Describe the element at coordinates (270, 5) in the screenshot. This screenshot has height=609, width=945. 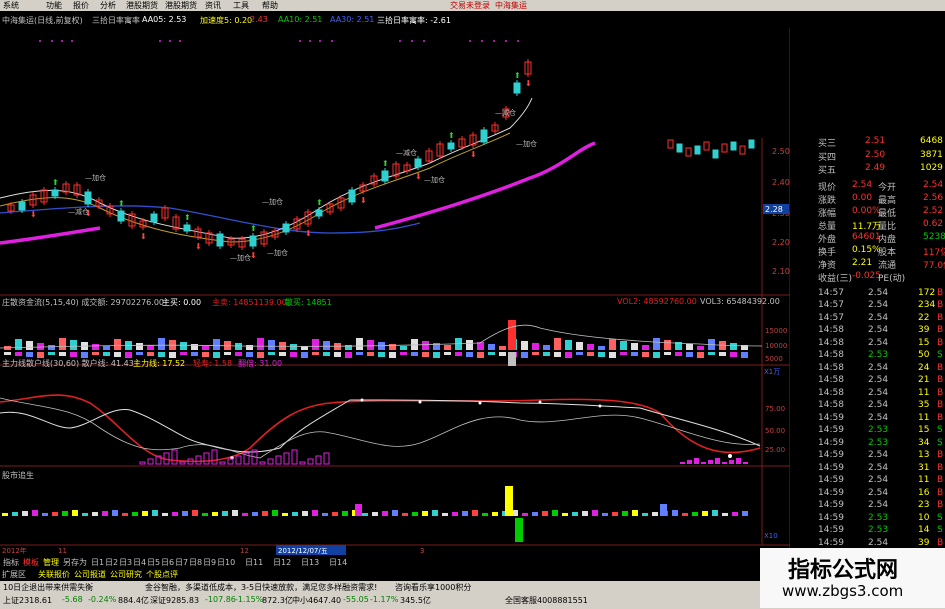
I see `menu-help: 帮助` at that location.